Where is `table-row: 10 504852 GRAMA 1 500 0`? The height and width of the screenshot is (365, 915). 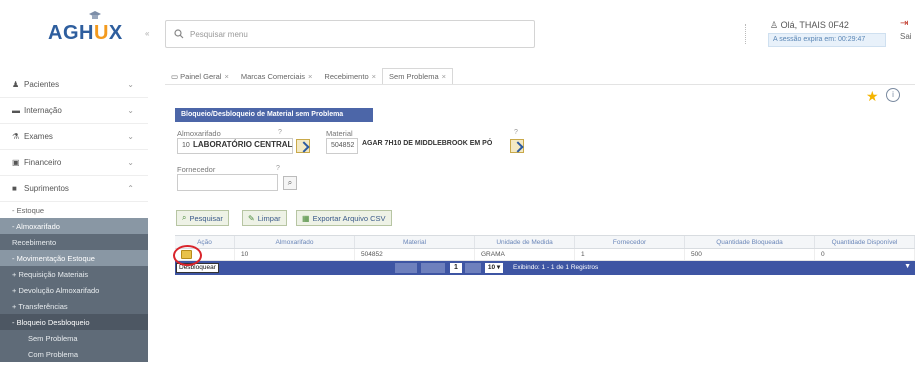
table-row: 10 504852 GRAMA 1 500 0 is located at coordinates (545, 255).